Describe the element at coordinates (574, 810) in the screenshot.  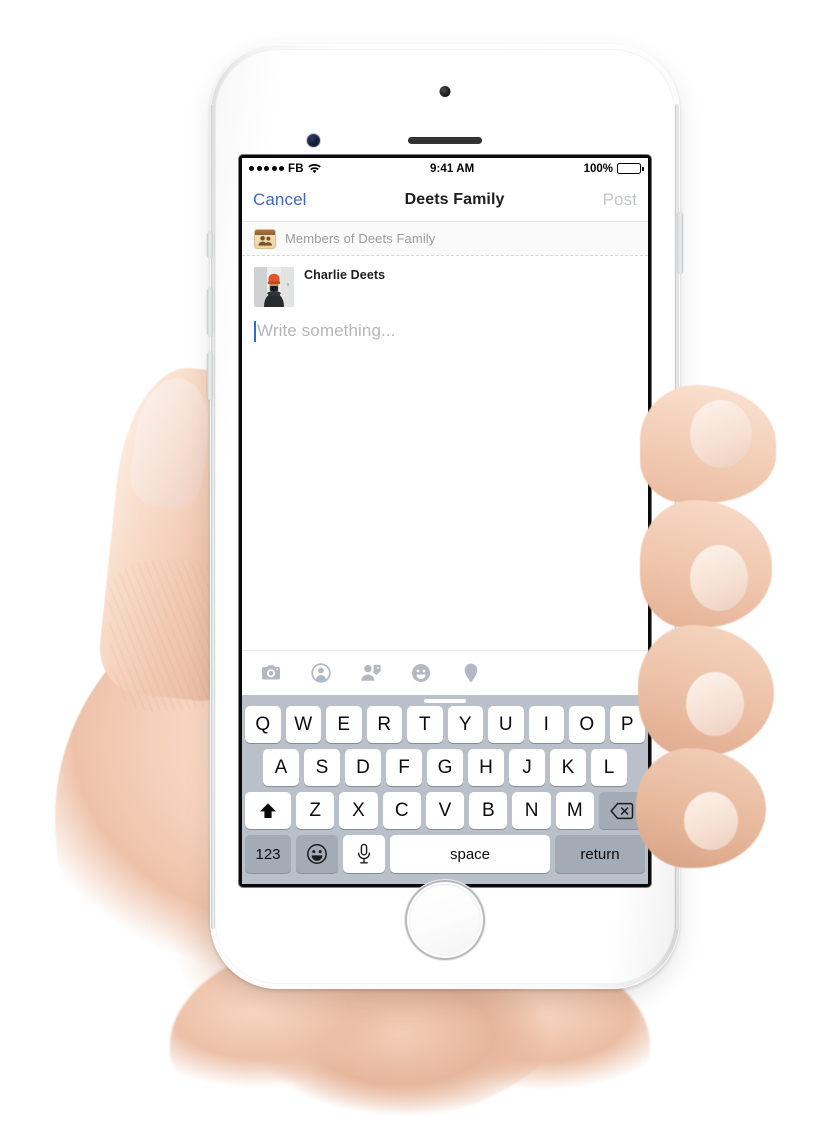
I see `key-m: M` at that location.